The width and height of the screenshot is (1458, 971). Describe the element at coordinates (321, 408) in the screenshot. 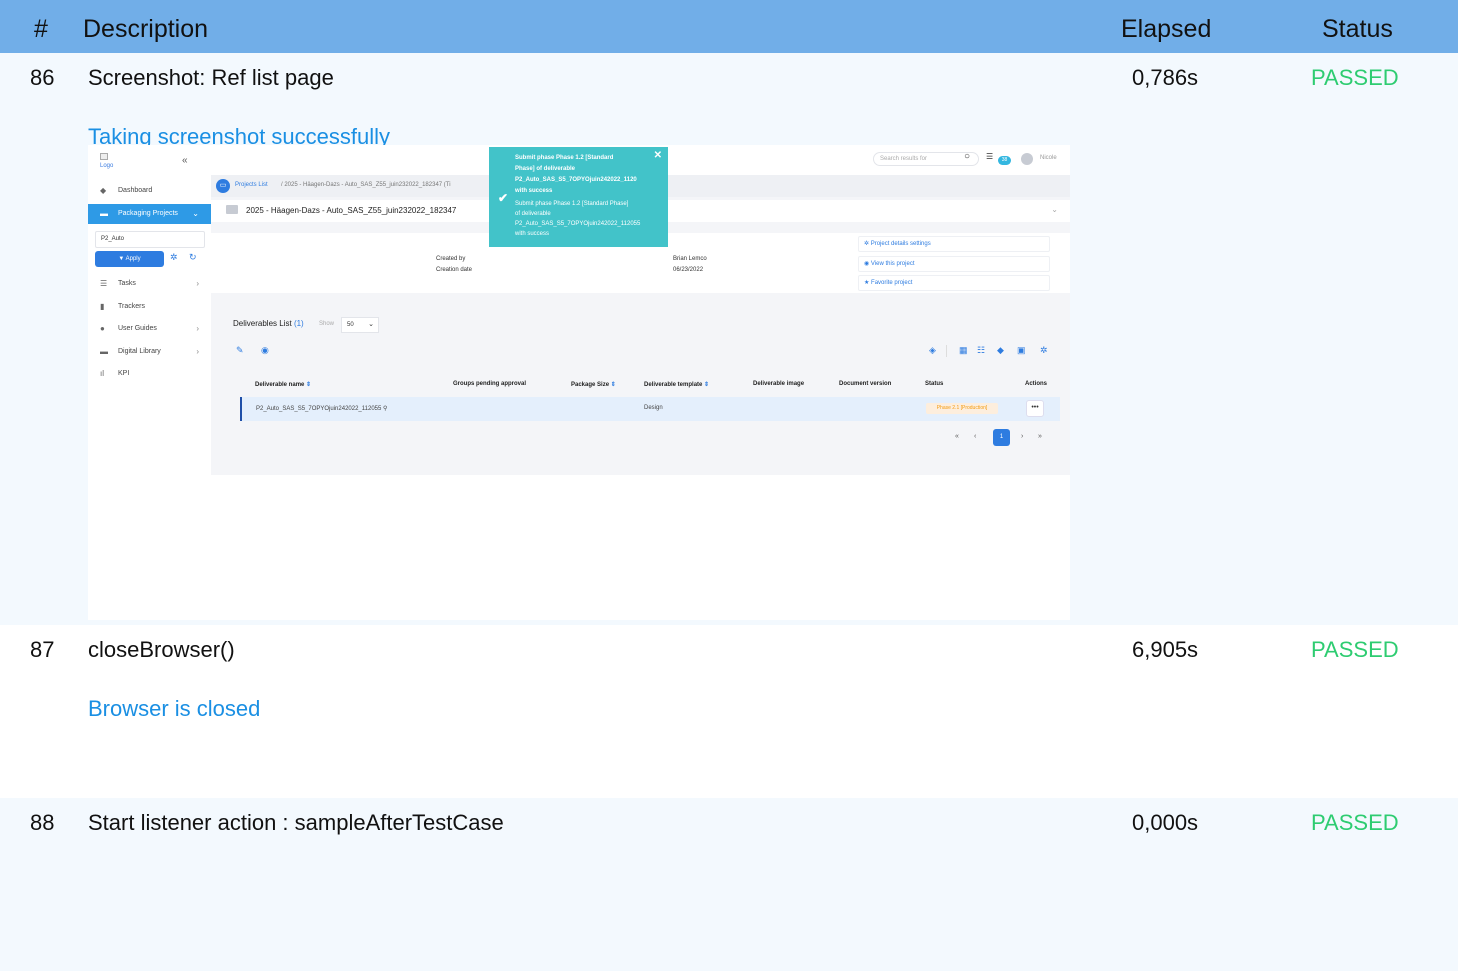

I see `deliverable-name: P2_Auto_SAS_S5_7OPYOjuin242022_112055 ⚲` at that location.